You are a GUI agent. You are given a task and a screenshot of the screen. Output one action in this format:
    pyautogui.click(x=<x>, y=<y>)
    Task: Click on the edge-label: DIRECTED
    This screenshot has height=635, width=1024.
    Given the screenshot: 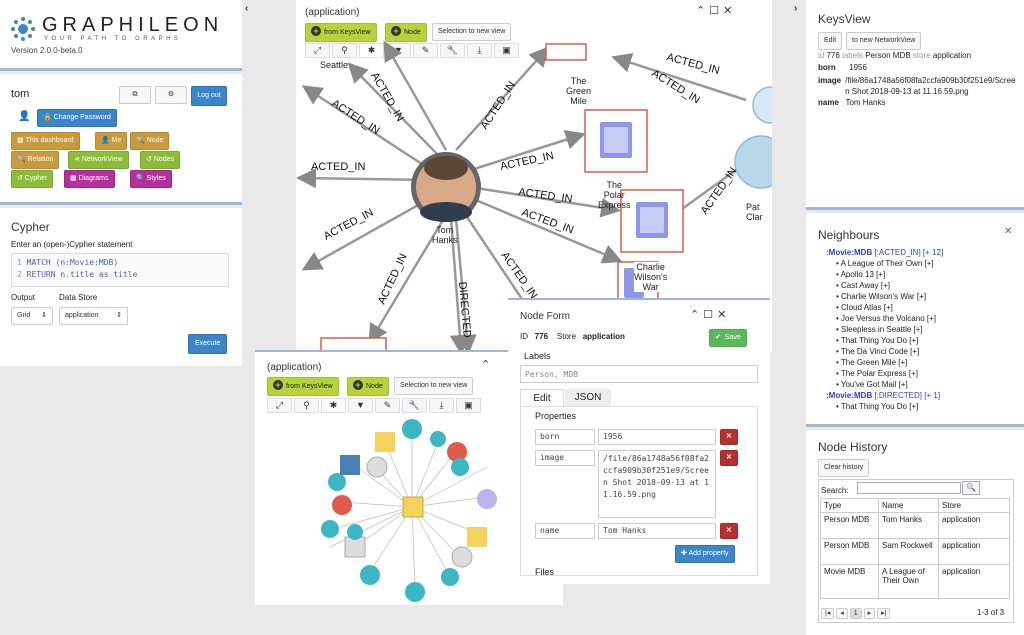 What is the action you would take?
    pyautogui.click(x=464, y=309)
    